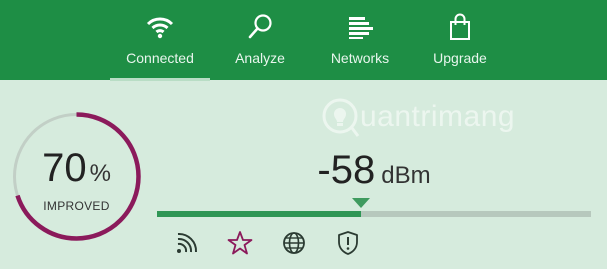  What do you see at coordinates (294, 243) in the screenshot?
I see `globe-icon` at bounding box center [294, 243].